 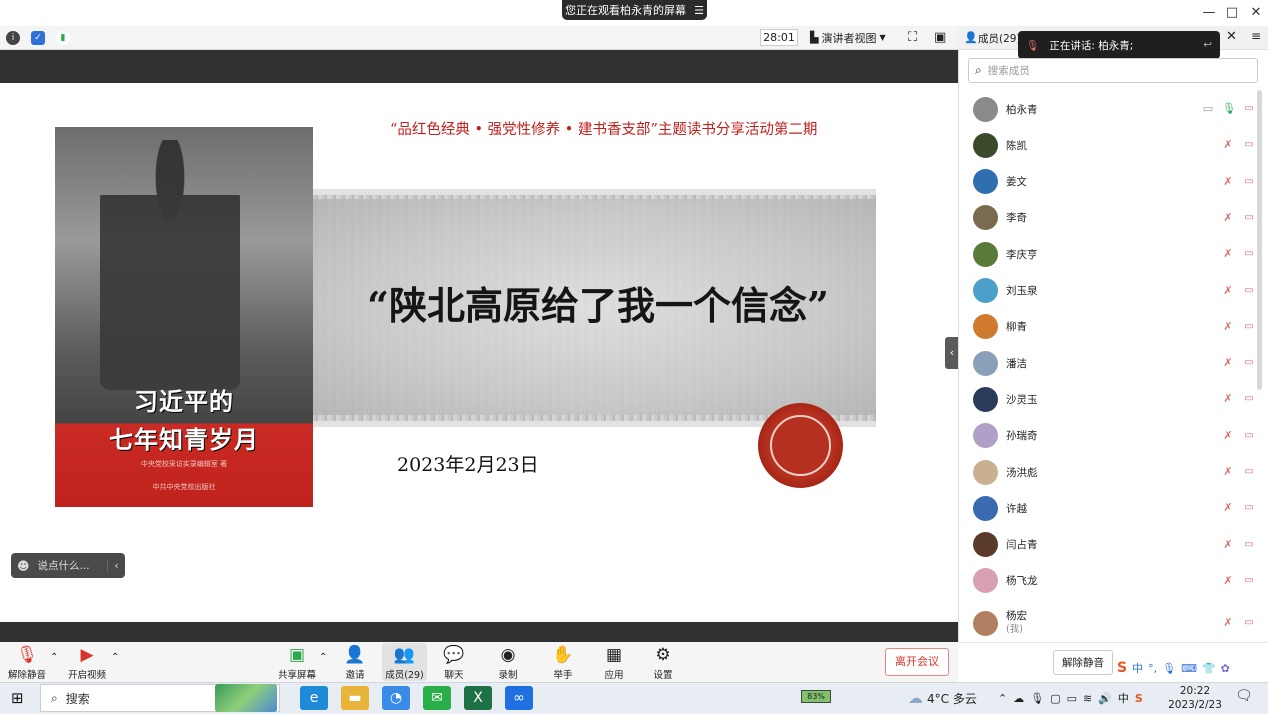 I want to click on collapse-panel-handle: ‹, so click(x=952, y=353).